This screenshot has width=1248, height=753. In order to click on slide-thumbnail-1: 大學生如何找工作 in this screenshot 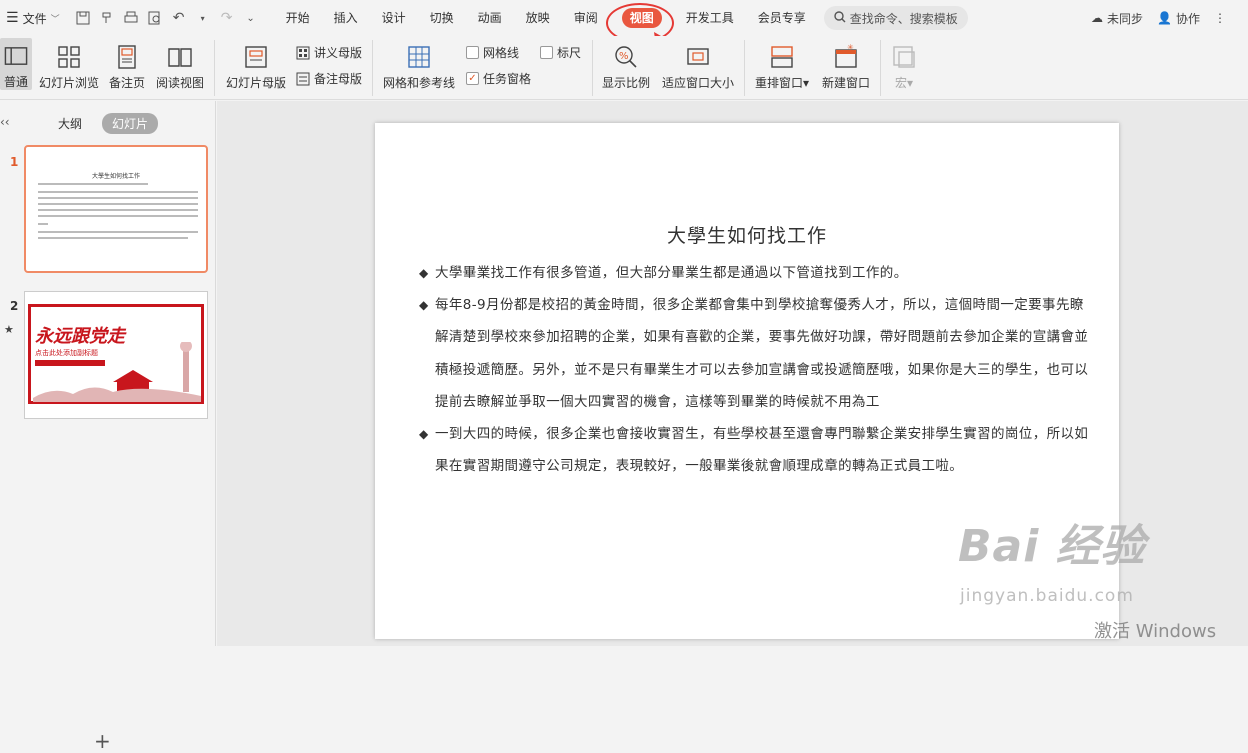, I will do `click(116, 209)`.